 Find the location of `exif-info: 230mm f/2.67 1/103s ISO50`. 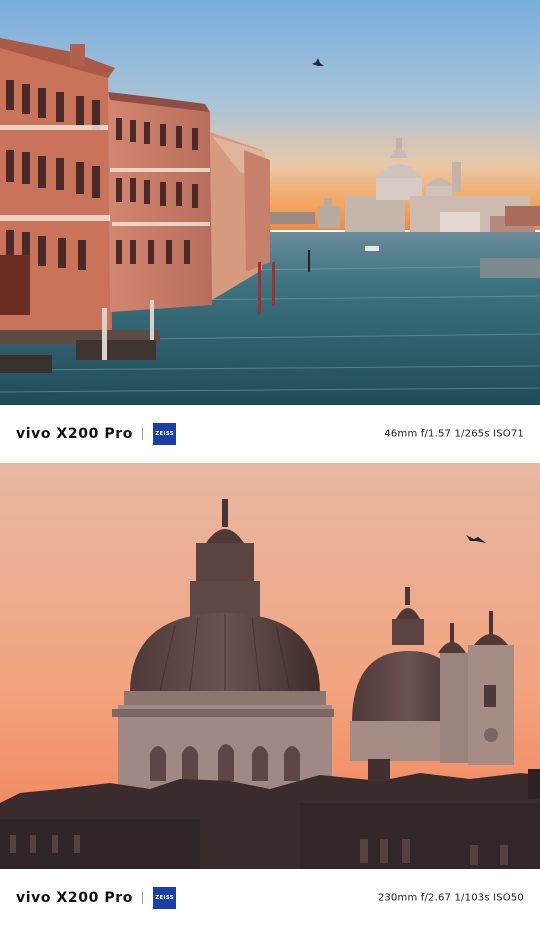

exif-info: 230mm f/2.67 1/103s ISO50 is located at coordinates (450, 898).